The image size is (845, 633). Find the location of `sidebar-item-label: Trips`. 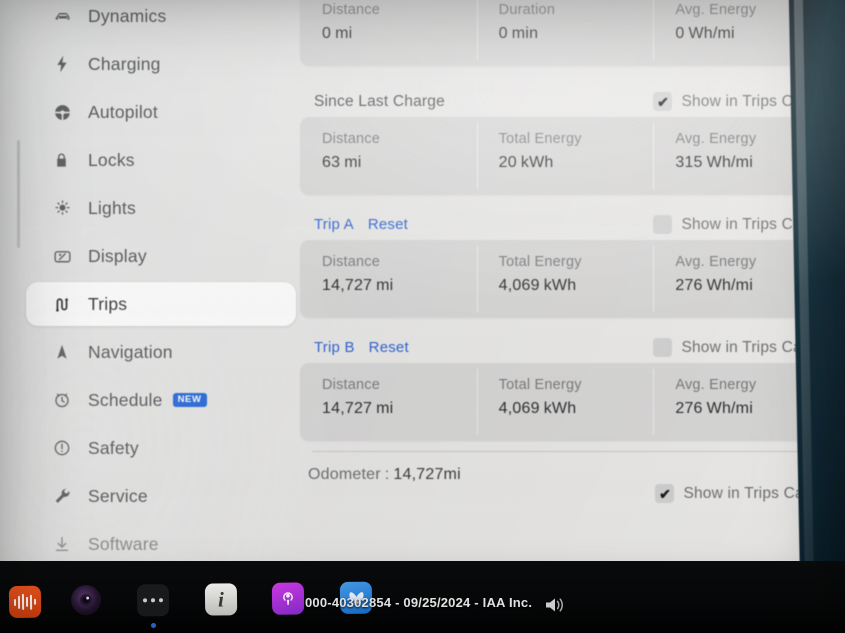

sidebar-item-label: Trips is located at coordinates (108, 303).